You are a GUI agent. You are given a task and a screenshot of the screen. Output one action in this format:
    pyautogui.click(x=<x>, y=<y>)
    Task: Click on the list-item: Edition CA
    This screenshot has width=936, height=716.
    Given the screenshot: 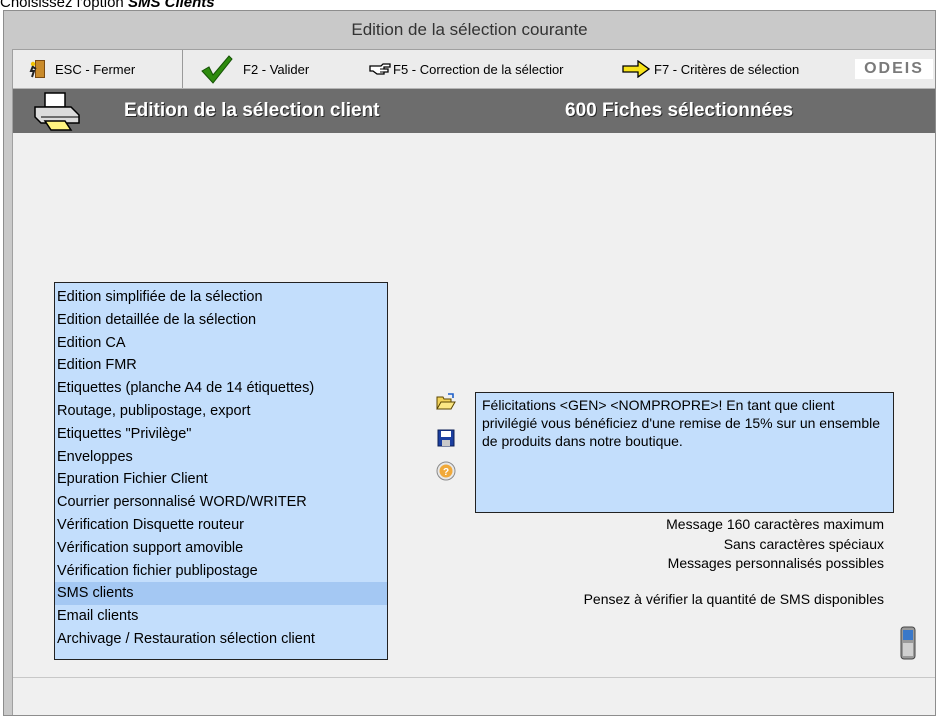 What is the action you would take?
    pyautogui.click(x=221, y=343)
    